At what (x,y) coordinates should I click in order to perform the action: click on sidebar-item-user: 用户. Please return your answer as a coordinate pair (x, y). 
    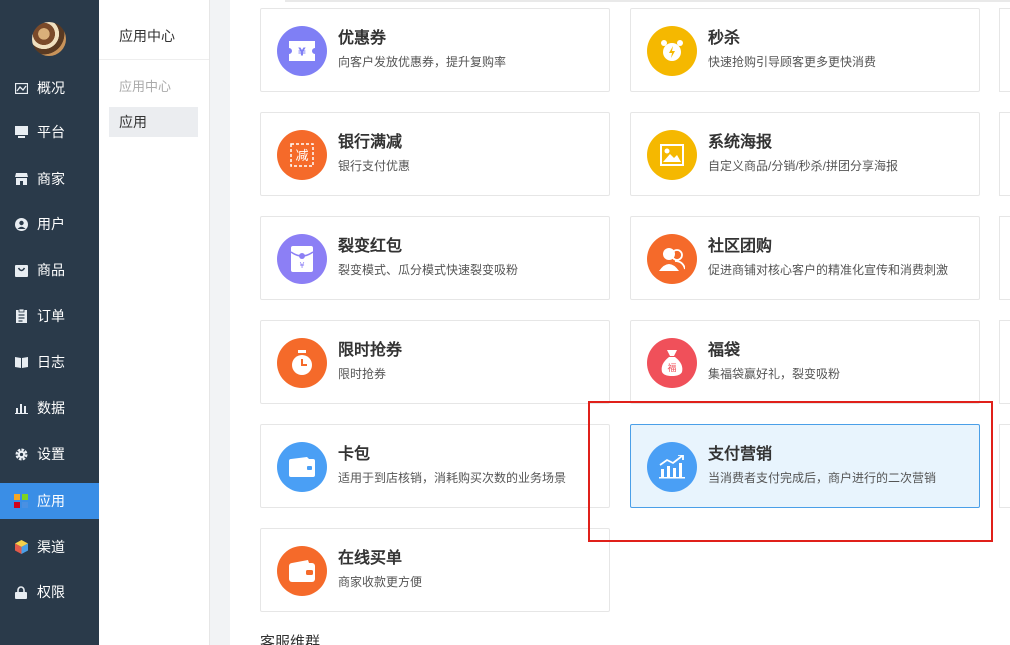
    Looking at the image, I should click on (49, 224).